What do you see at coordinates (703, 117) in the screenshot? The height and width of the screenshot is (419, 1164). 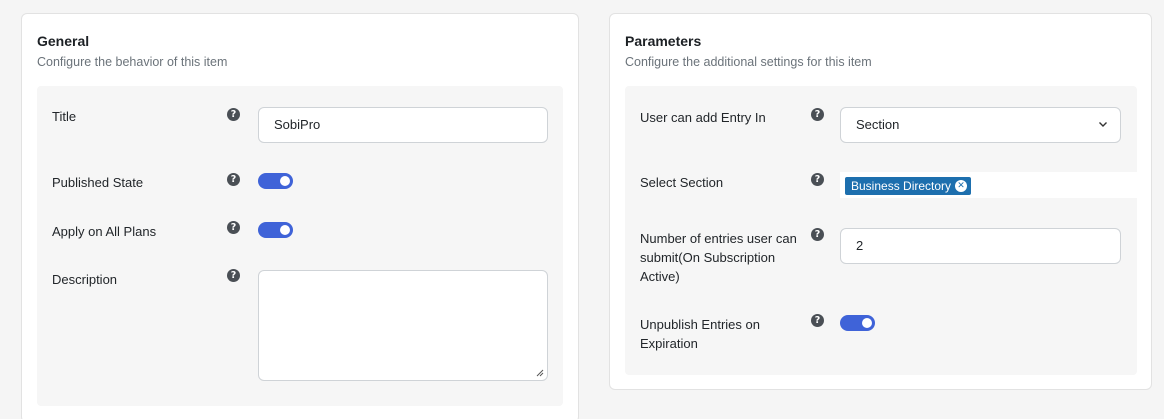 I see `entry-in-label: User can add Entry In` at bounding box center [703, 117].